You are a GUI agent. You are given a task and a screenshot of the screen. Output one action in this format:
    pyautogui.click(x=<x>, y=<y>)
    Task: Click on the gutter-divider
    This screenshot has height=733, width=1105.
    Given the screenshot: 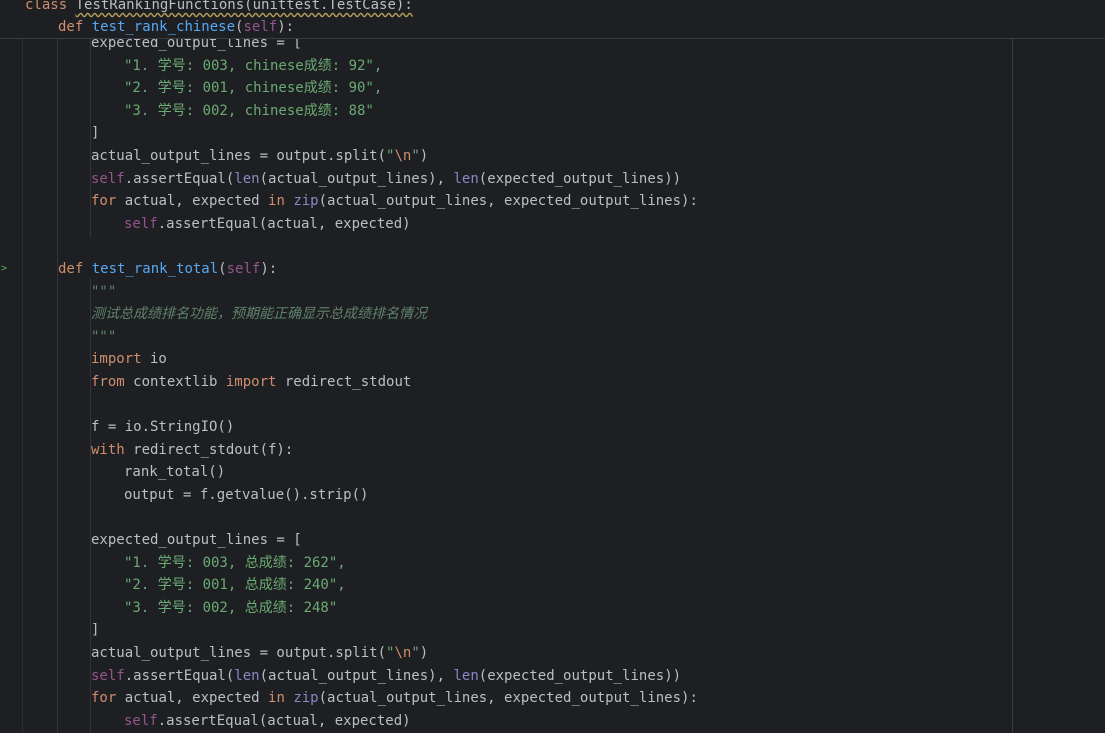 What is the action you would take?
    pyautogui.click(x=22, y=366)
    